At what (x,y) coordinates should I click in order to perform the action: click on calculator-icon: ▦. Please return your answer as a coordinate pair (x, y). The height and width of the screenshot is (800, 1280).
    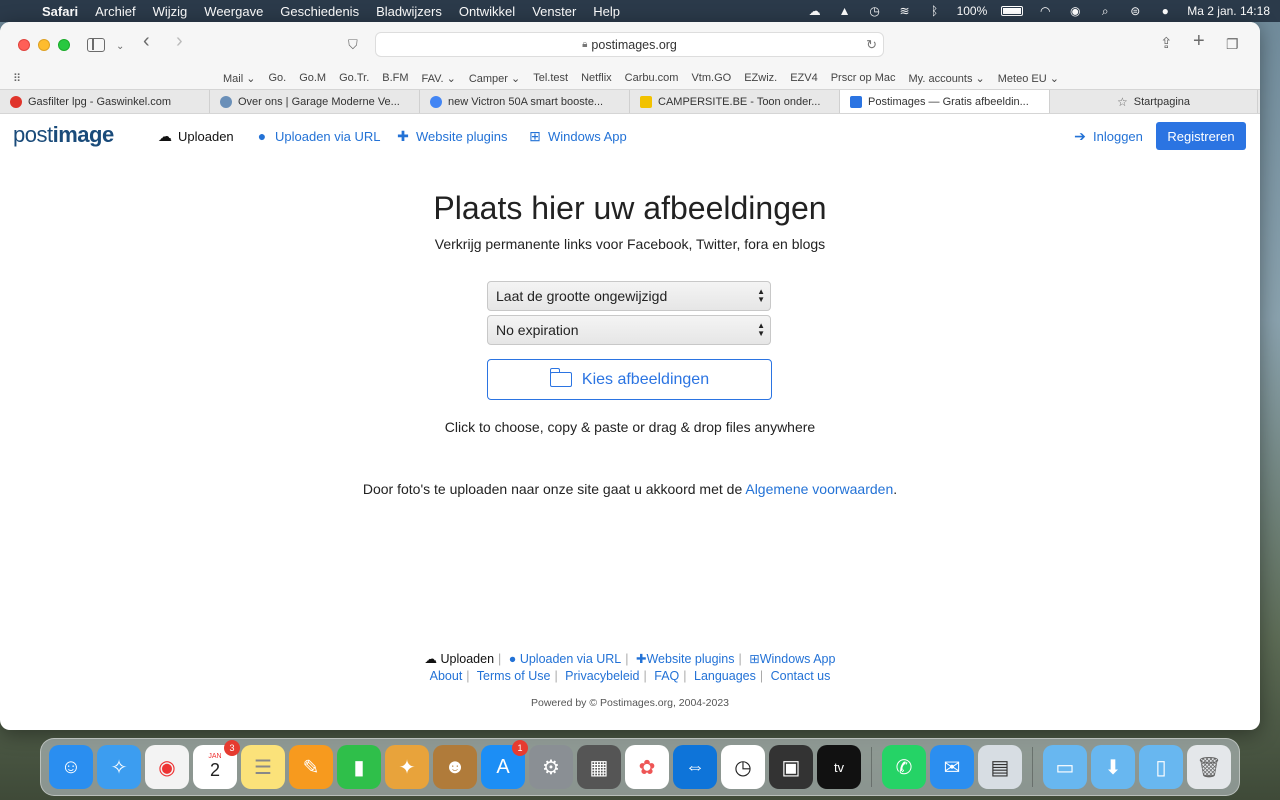
    Looking at the image, I should click on (599, 767).